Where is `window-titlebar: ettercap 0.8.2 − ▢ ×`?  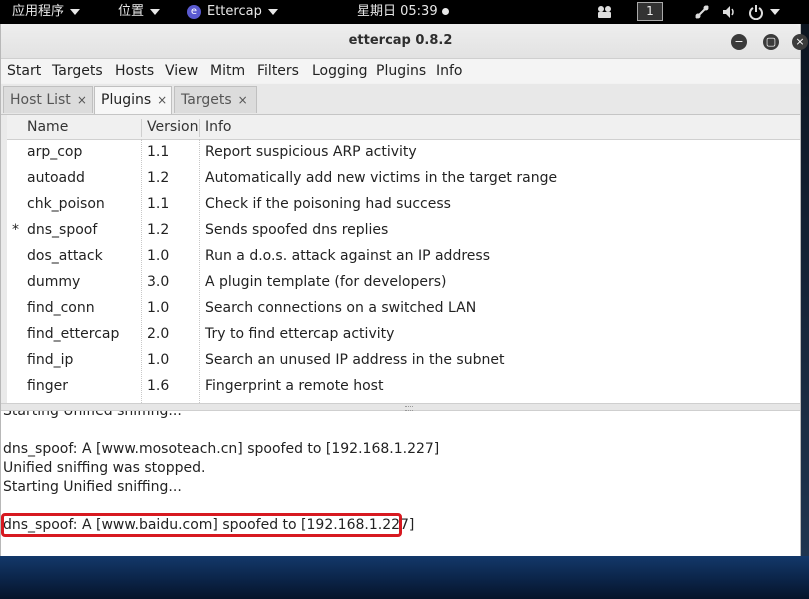
window-titlebar: ettercap 0.8.2 − ▢ × is located at coordinates (404, 41).